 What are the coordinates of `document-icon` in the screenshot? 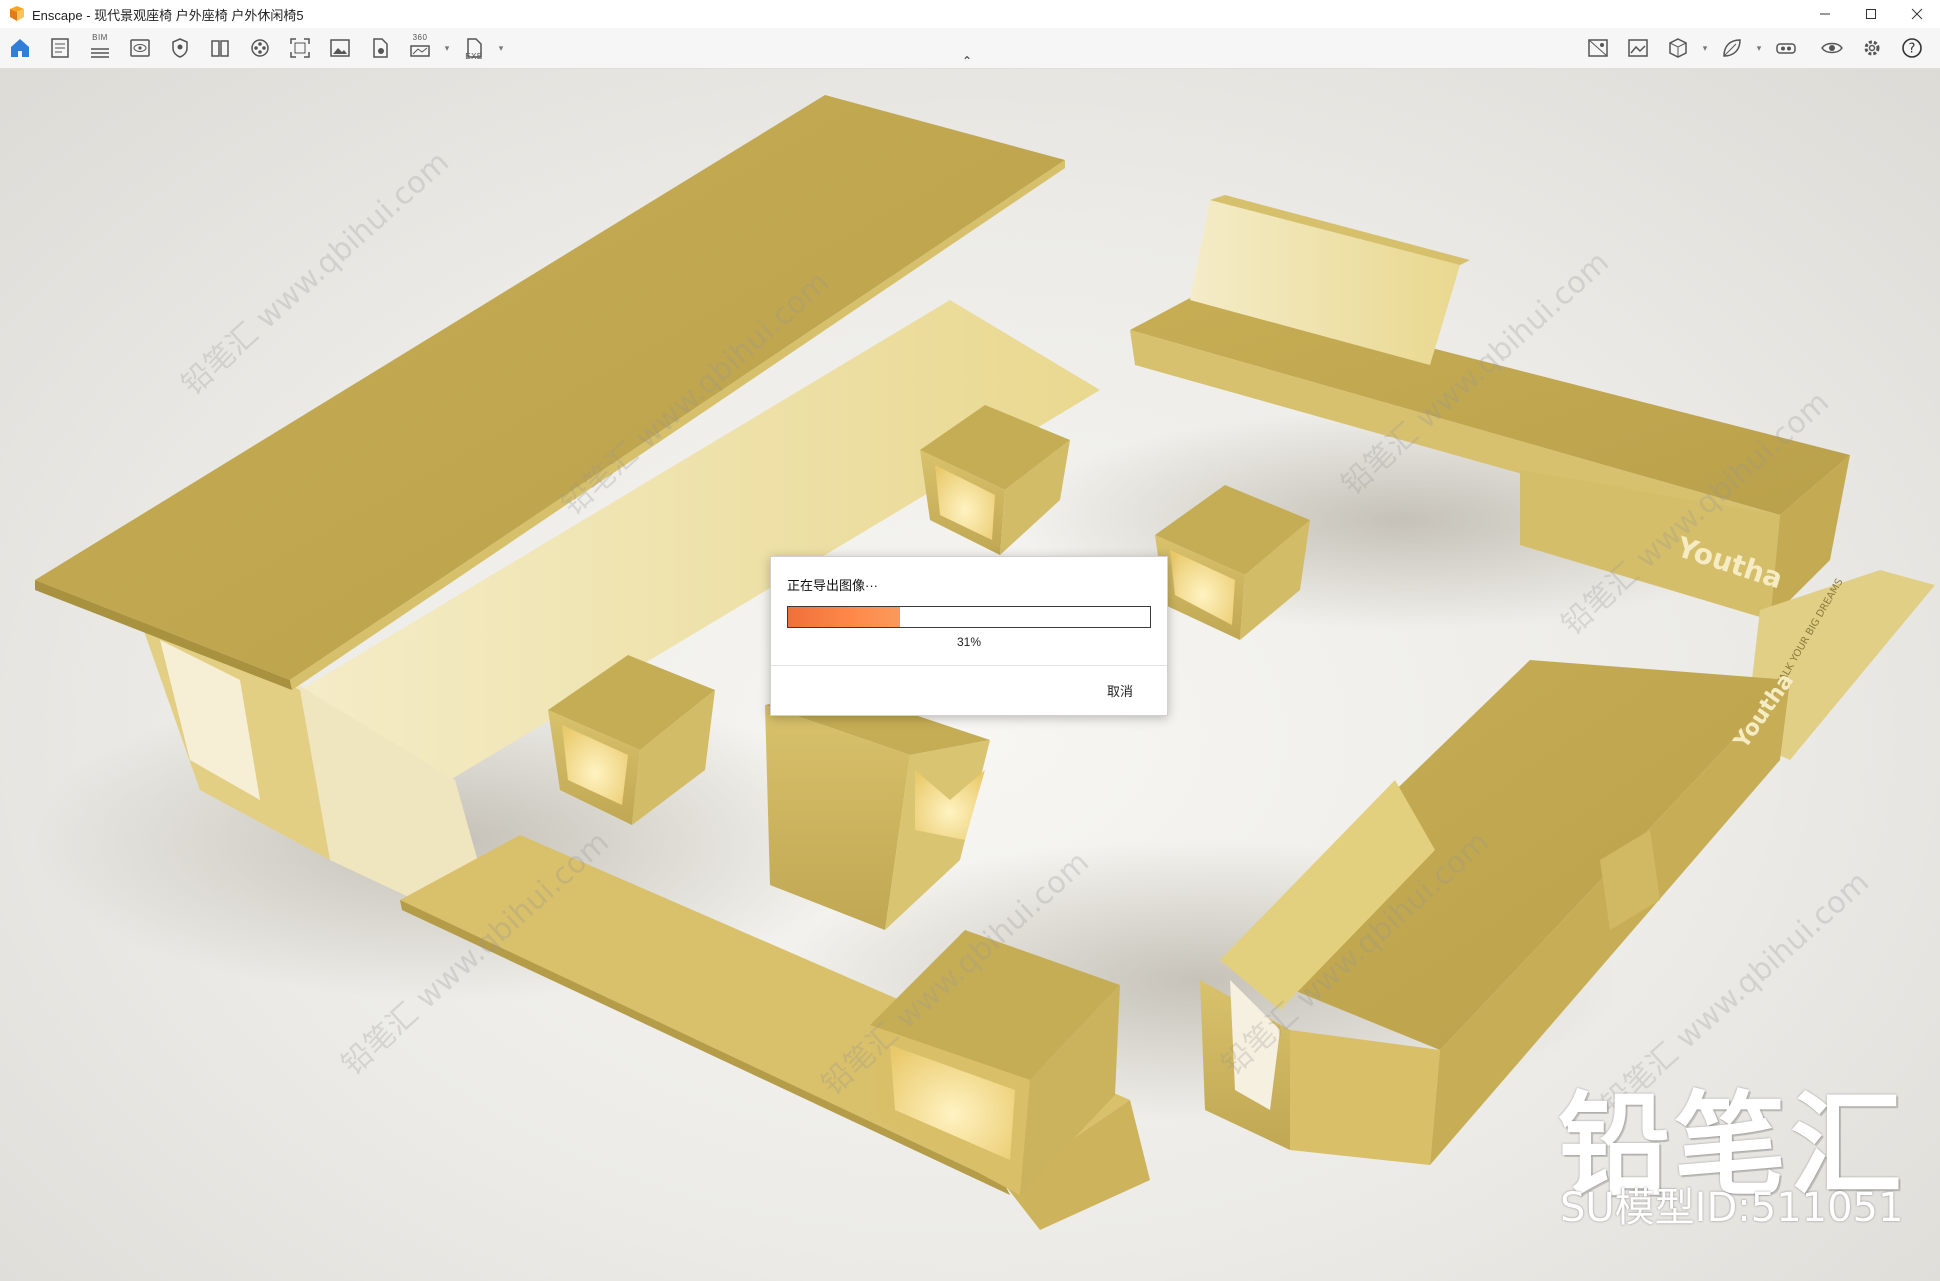 It's located at (60, 48).